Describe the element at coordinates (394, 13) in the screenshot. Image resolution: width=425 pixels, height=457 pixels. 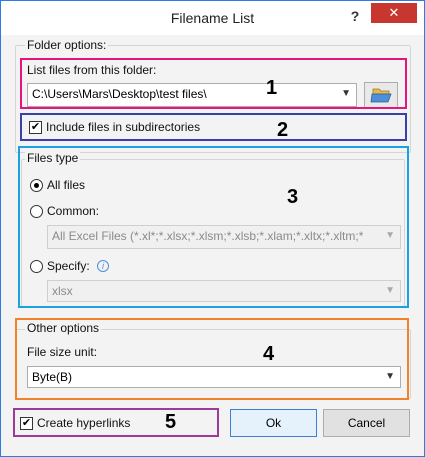
I see `close-button: ✕` at that location.